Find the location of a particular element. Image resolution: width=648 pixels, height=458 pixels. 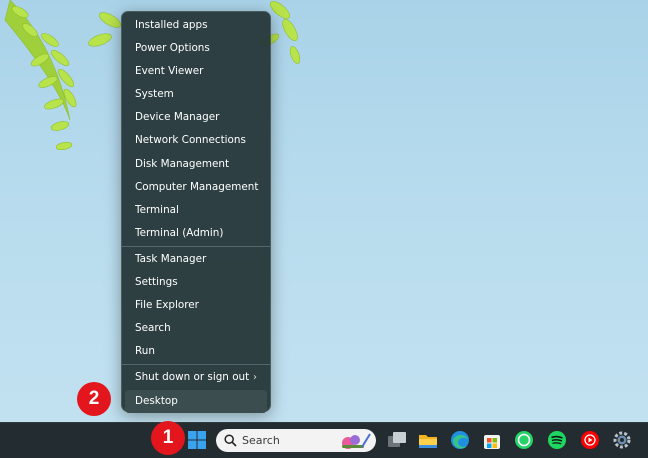

menu-item-file-explorer: File Explorer is located at coordinates (196, 305).